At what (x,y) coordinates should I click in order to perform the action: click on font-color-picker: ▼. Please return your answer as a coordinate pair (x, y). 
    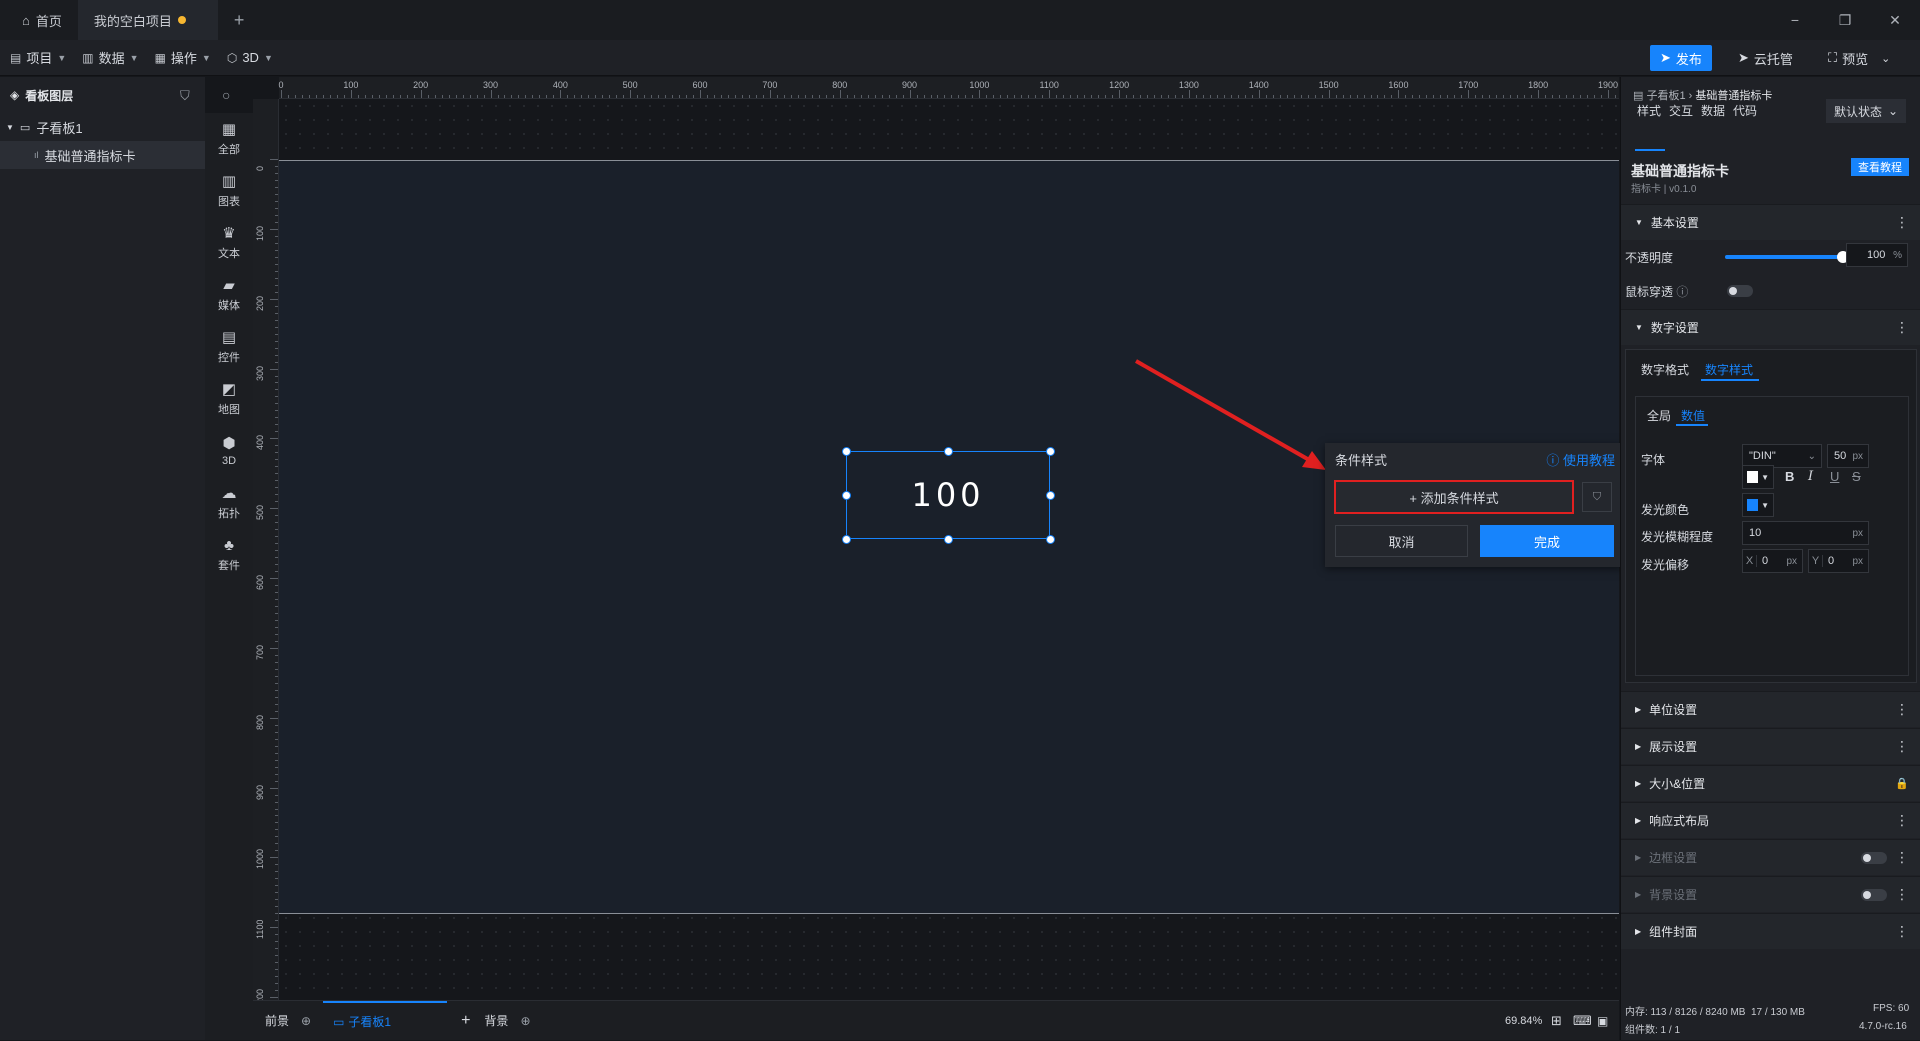
    Looking at the image, I should click on (1758, 477).